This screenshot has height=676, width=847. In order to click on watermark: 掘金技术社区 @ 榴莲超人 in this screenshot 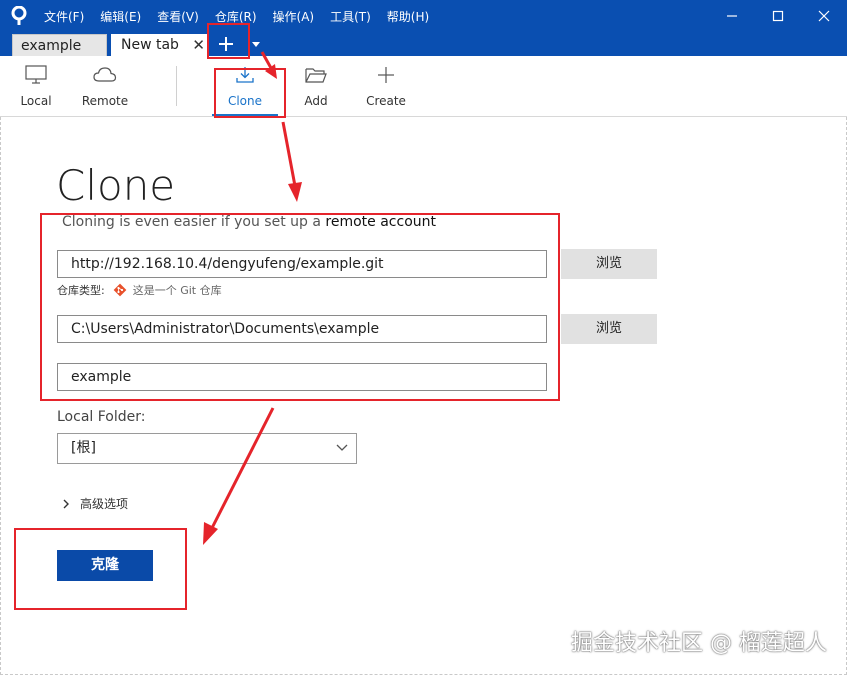, I will do `click(699, 643)`.